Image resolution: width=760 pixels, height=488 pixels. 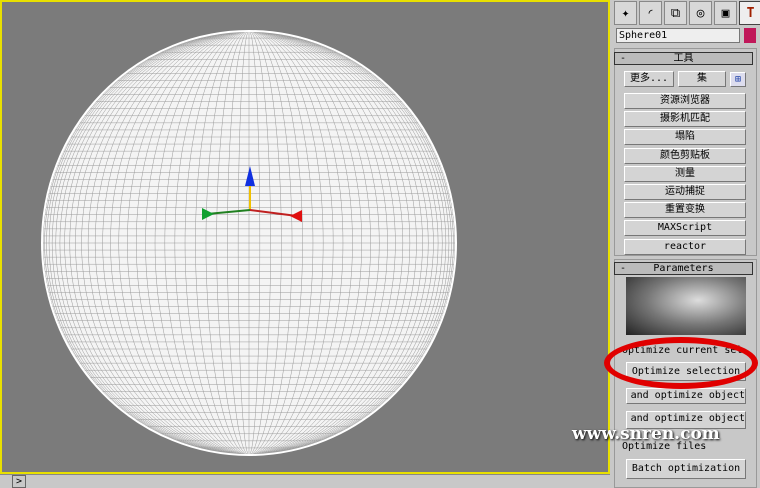 I want to click on tool-button: 资源浏览器, so click(x=685, y=101).